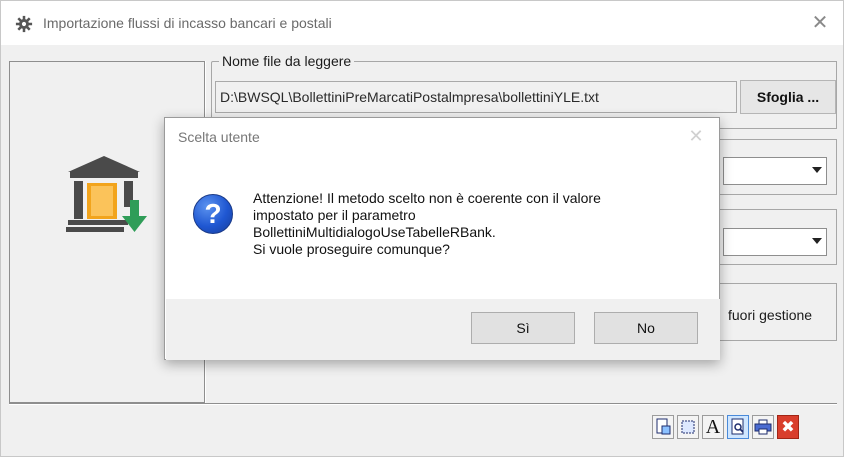  I want to click on print-button, so click(763, 427).